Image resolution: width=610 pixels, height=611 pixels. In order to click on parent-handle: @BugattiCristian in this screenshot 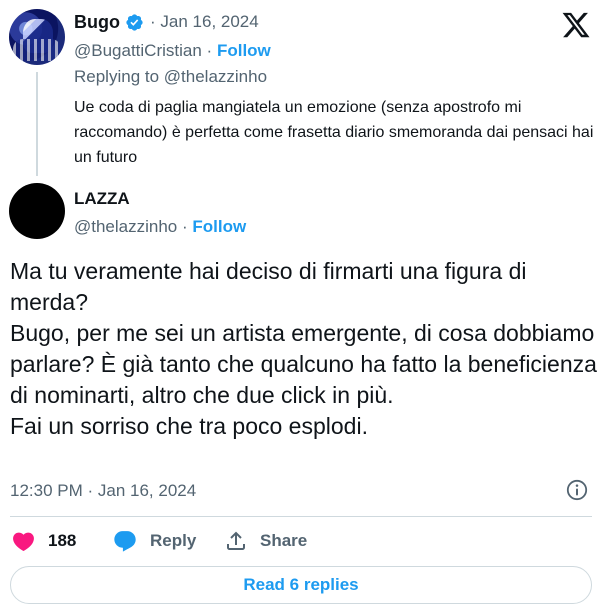, I will do `click(138, 50)`.